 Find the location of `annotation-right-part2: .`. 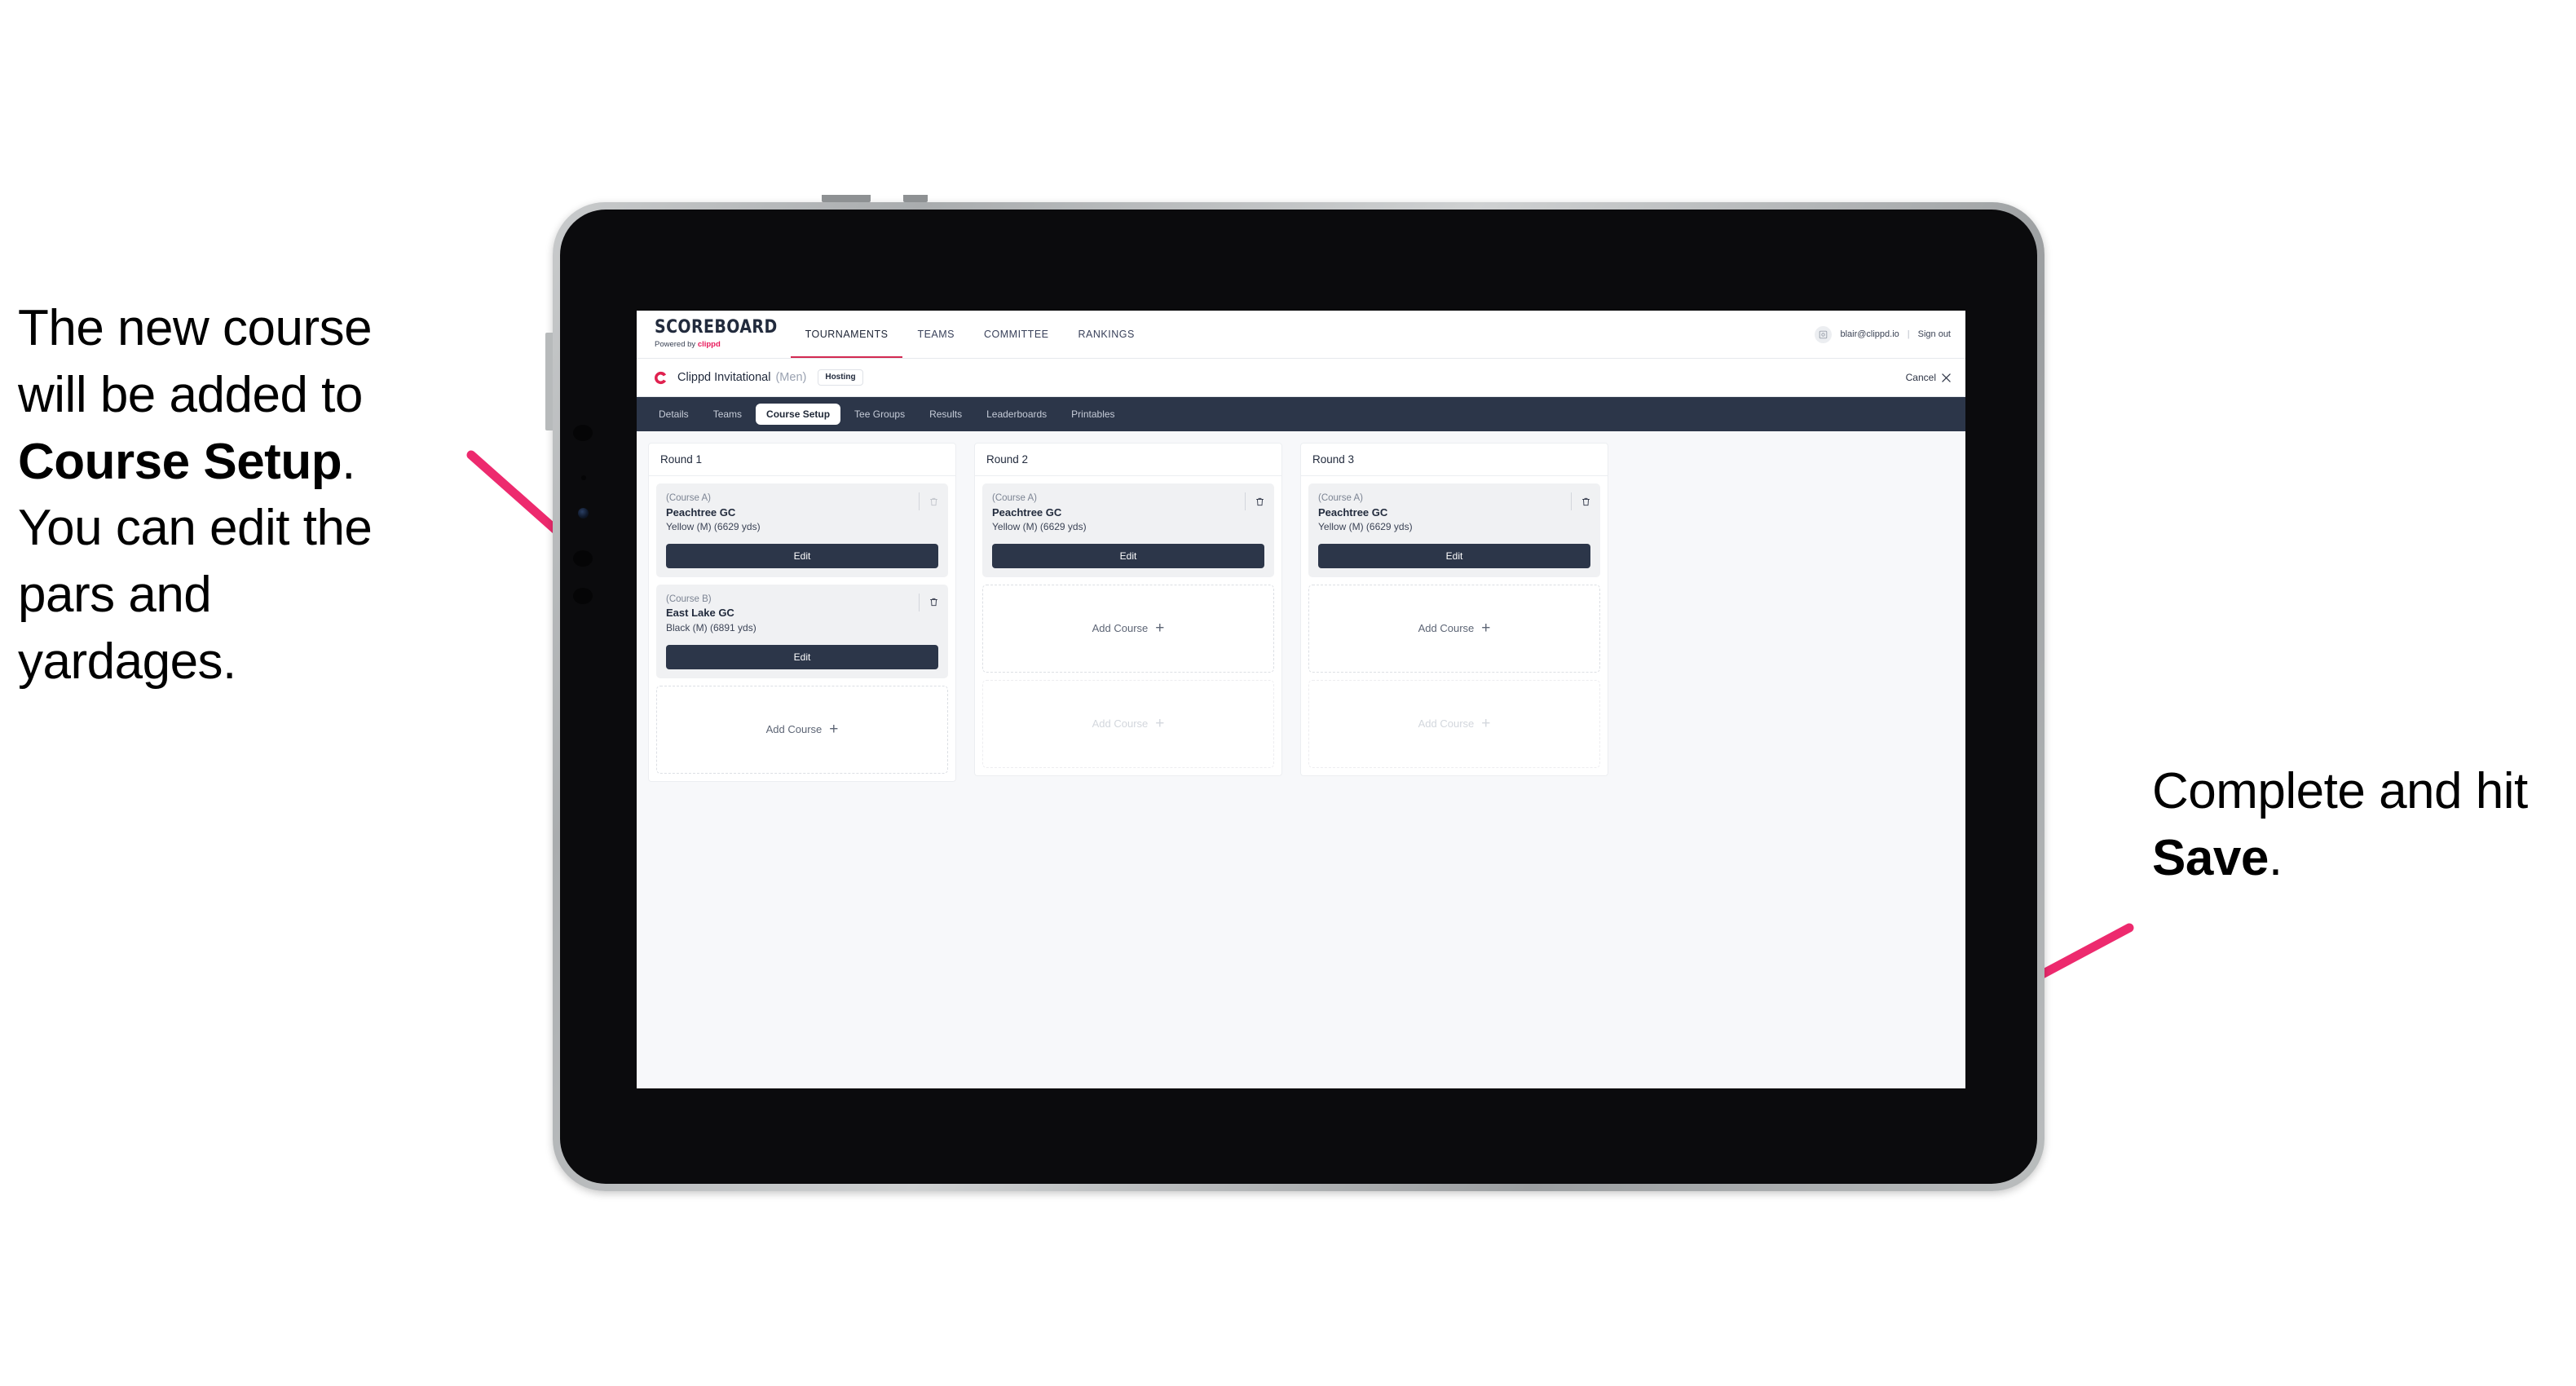

annotation-right-part2: . is located at coordinates (2275, 858).